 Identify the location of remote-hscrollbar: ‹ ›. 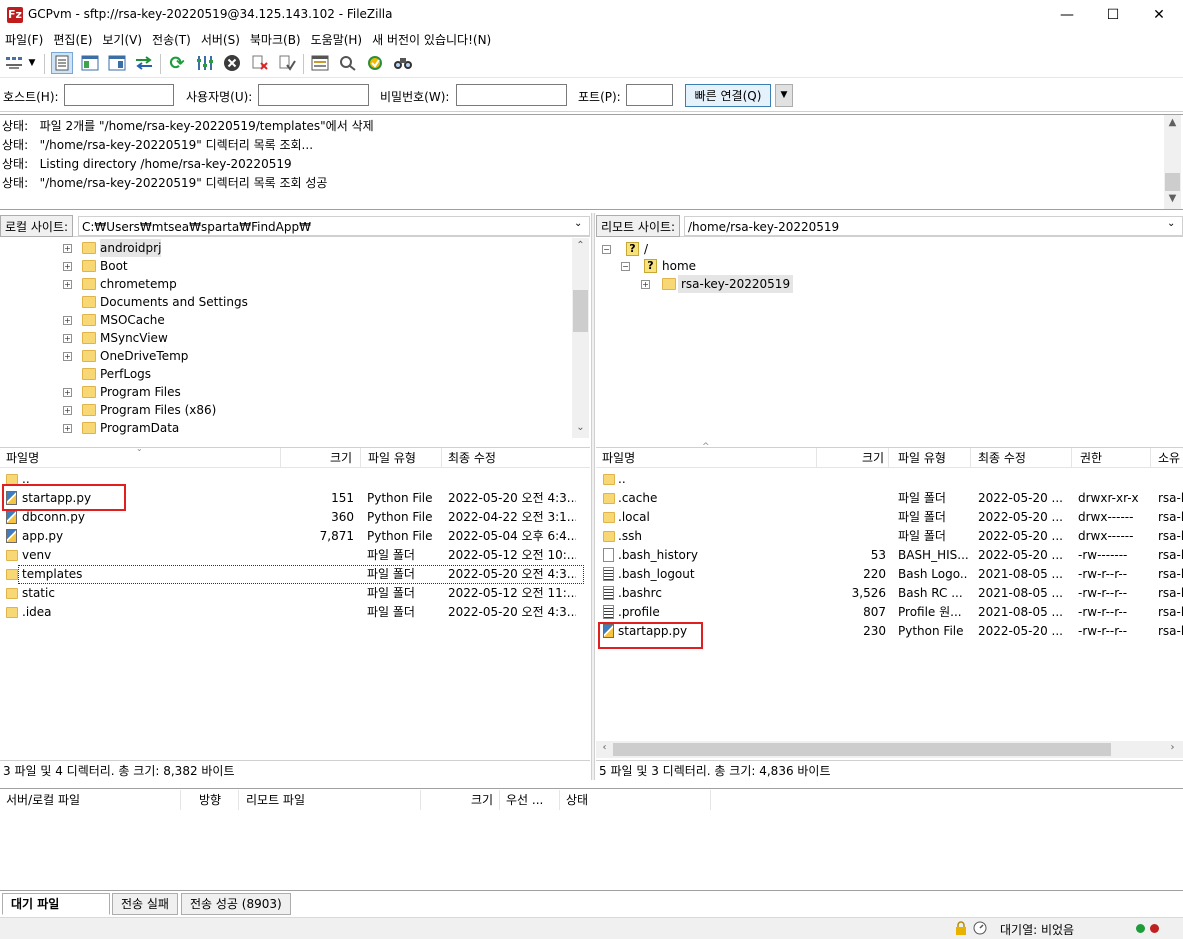
(889, 749).